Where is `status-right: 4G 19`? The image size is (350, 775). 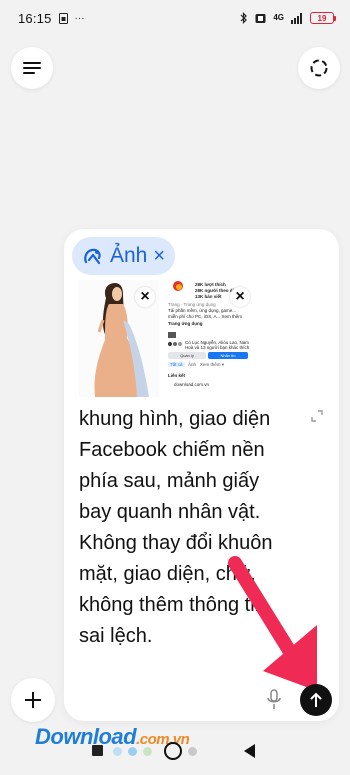 status-right: 4G 19 is located at coordinates (288, 18).